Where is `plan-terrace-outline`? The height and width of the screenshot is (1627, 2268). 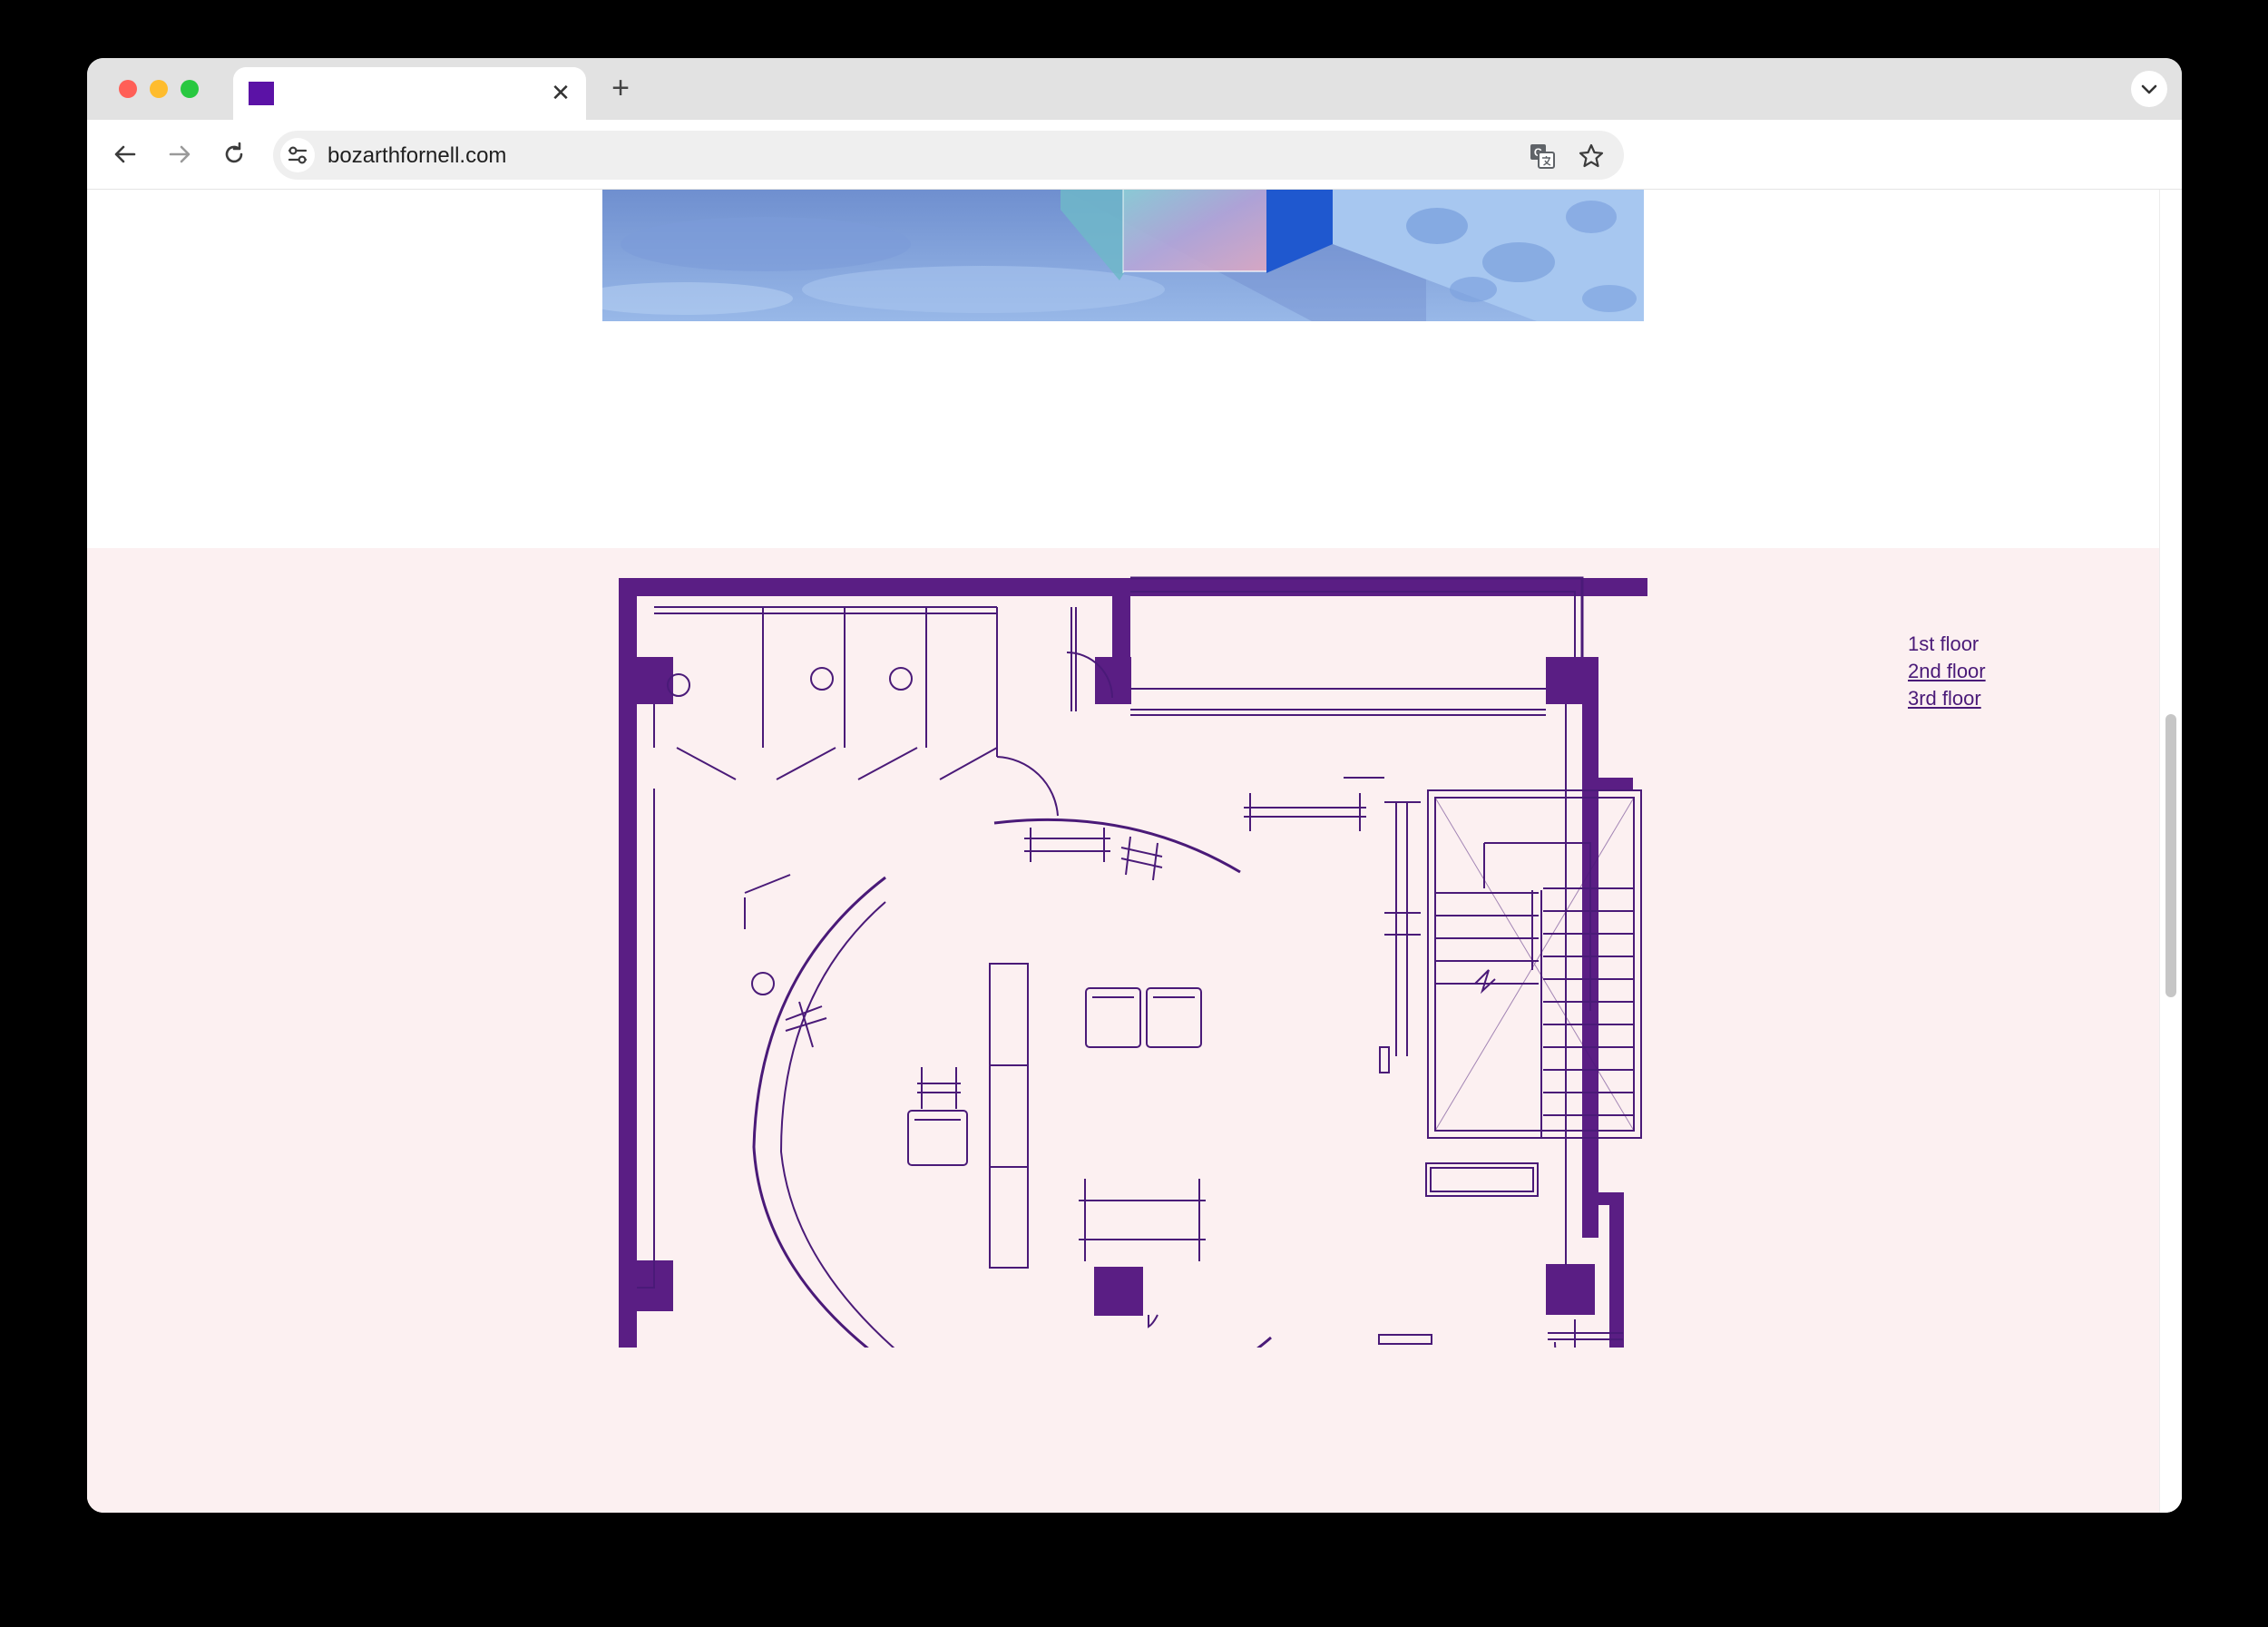 plan-terrace-outline is located at coordinates (1353, 624).